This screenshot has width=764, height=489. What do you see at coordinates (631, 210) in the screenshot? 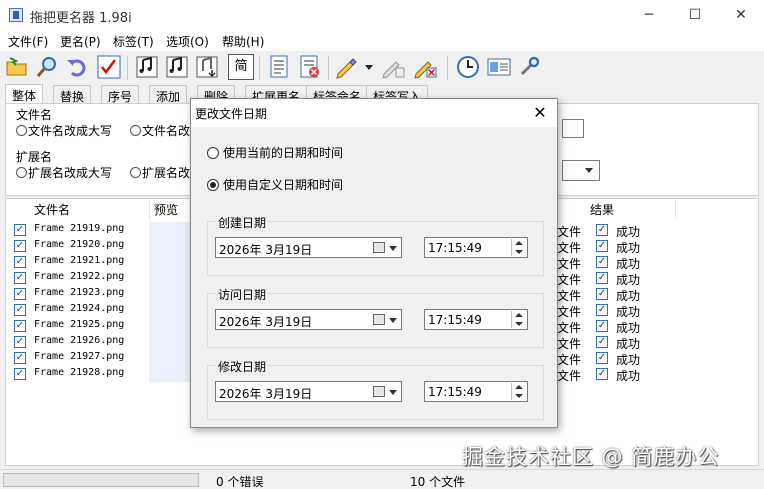
I see `column-result: 结果` at bounding box center [631, 210].